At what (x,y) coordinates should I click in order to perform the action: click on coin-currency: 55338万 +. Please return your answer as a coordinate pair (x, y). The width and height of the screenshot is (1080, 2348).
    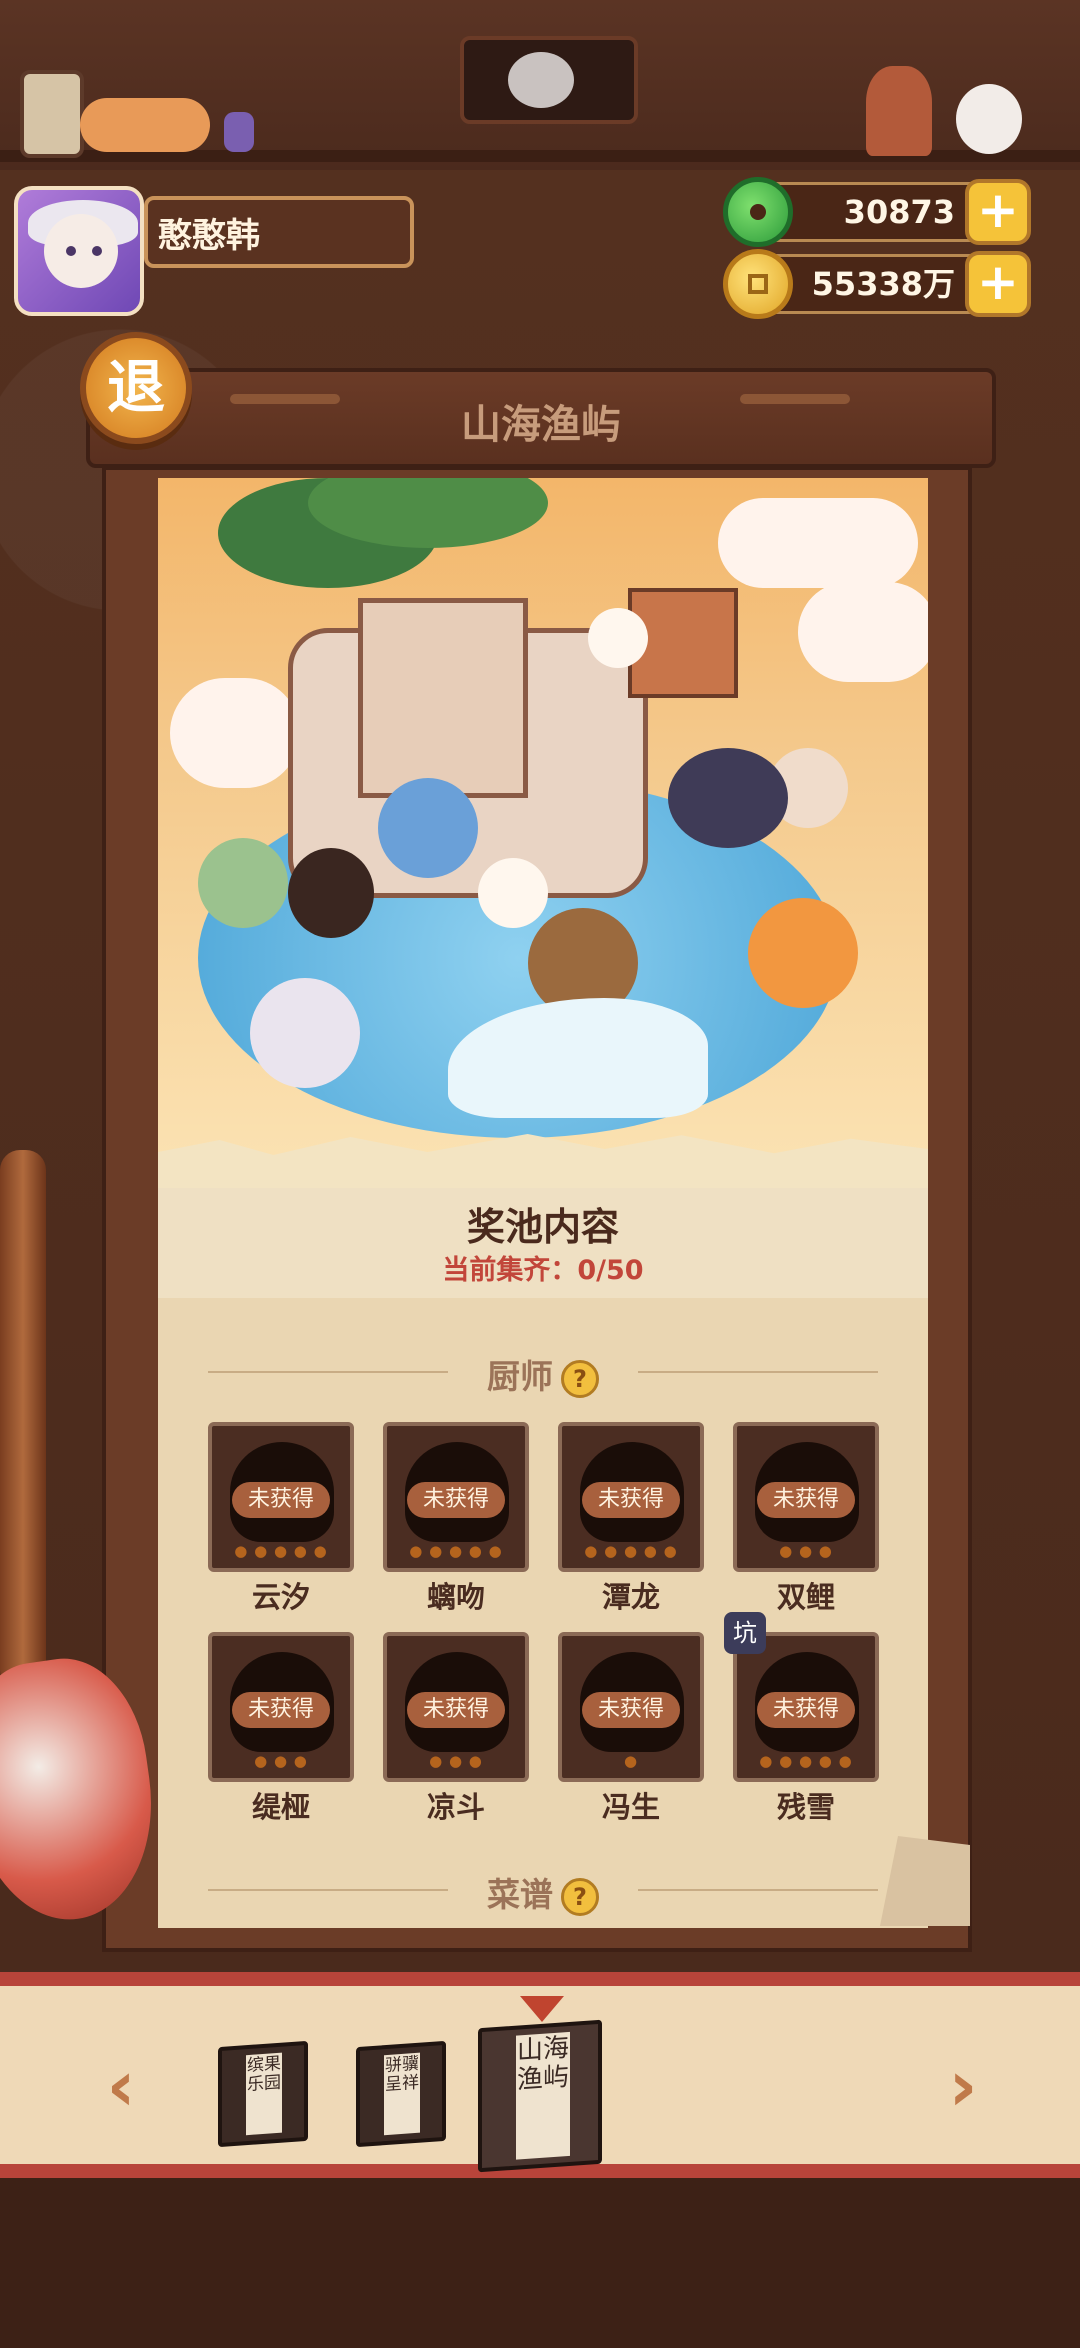
    Looking at the image, I should click on (877, 284).